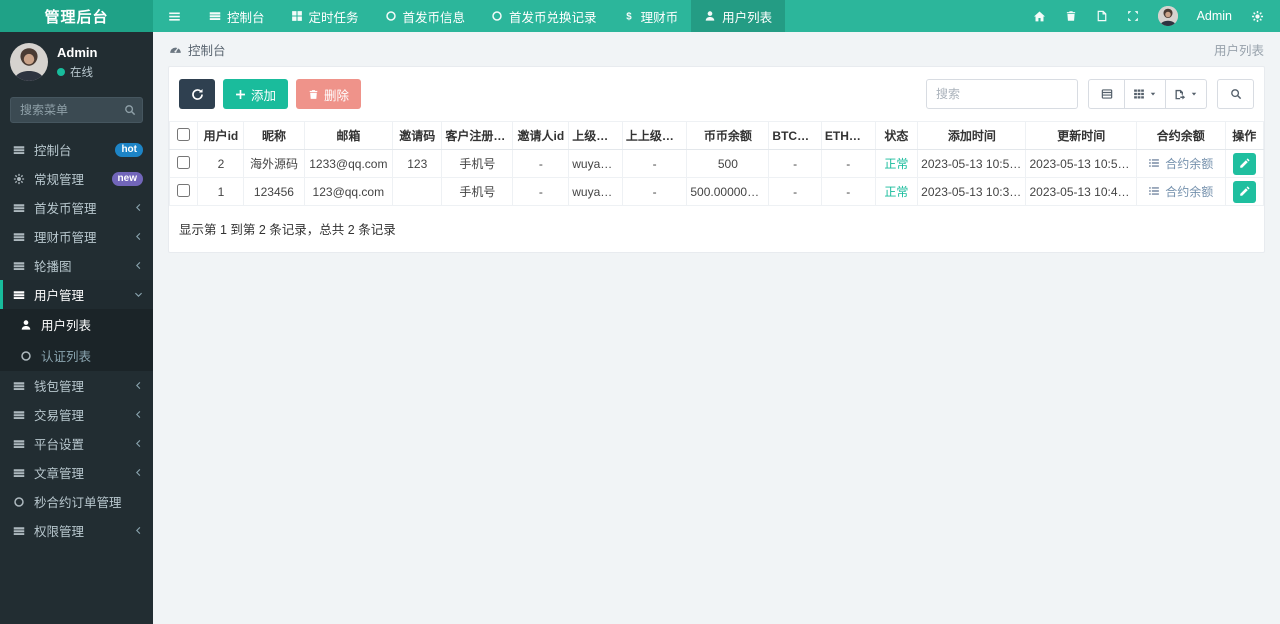  I want to click on sidebar-subitem: 用户列表, so click(76, 324).